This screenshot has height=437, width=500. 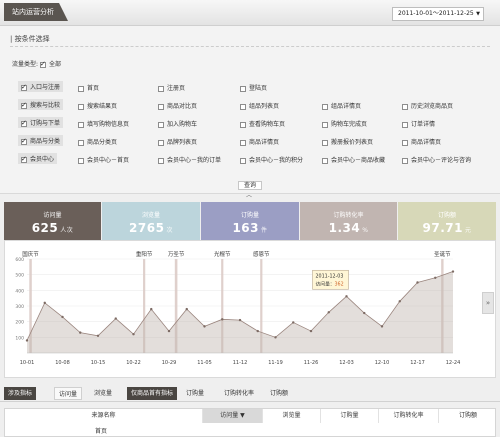 What do you see at coordinates (152, 393) in the screenshot?
I see `tab-product-only: 仅商品首有指标` at bounding box center [152, 393].